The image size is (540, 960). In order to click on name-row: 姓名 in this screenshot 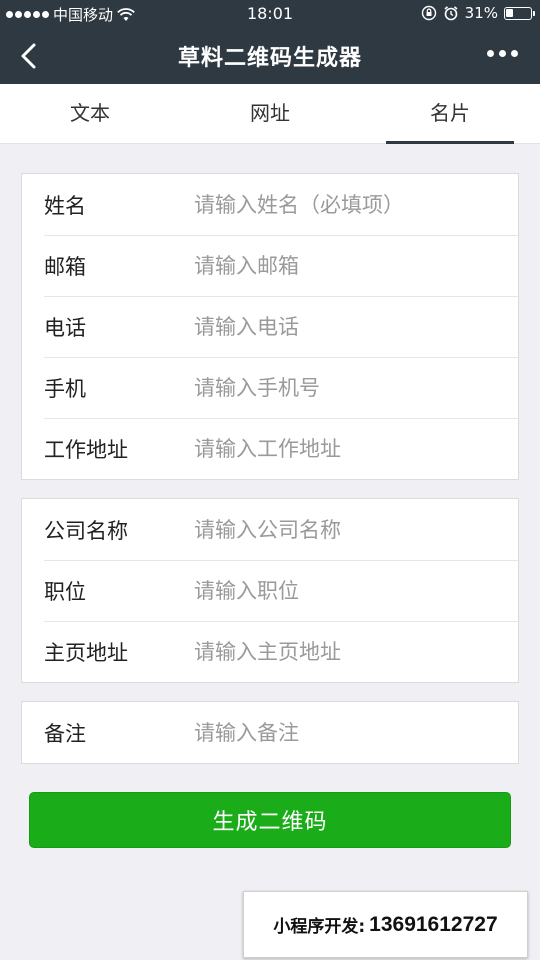, I will do `click(270, 204)`.